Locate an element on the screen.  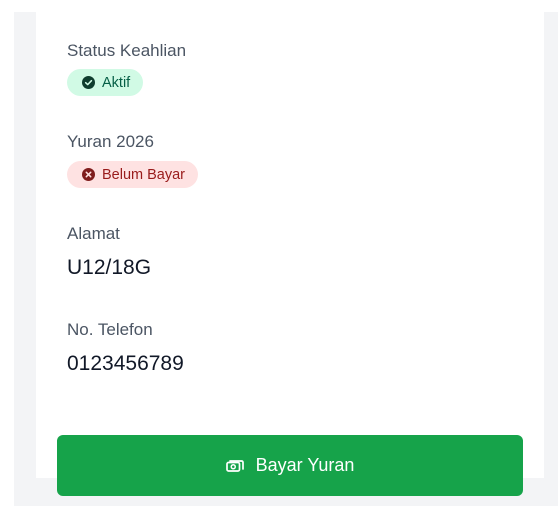
pay-fee-button: Bayar Yuran is located at coordinates (290, 465).